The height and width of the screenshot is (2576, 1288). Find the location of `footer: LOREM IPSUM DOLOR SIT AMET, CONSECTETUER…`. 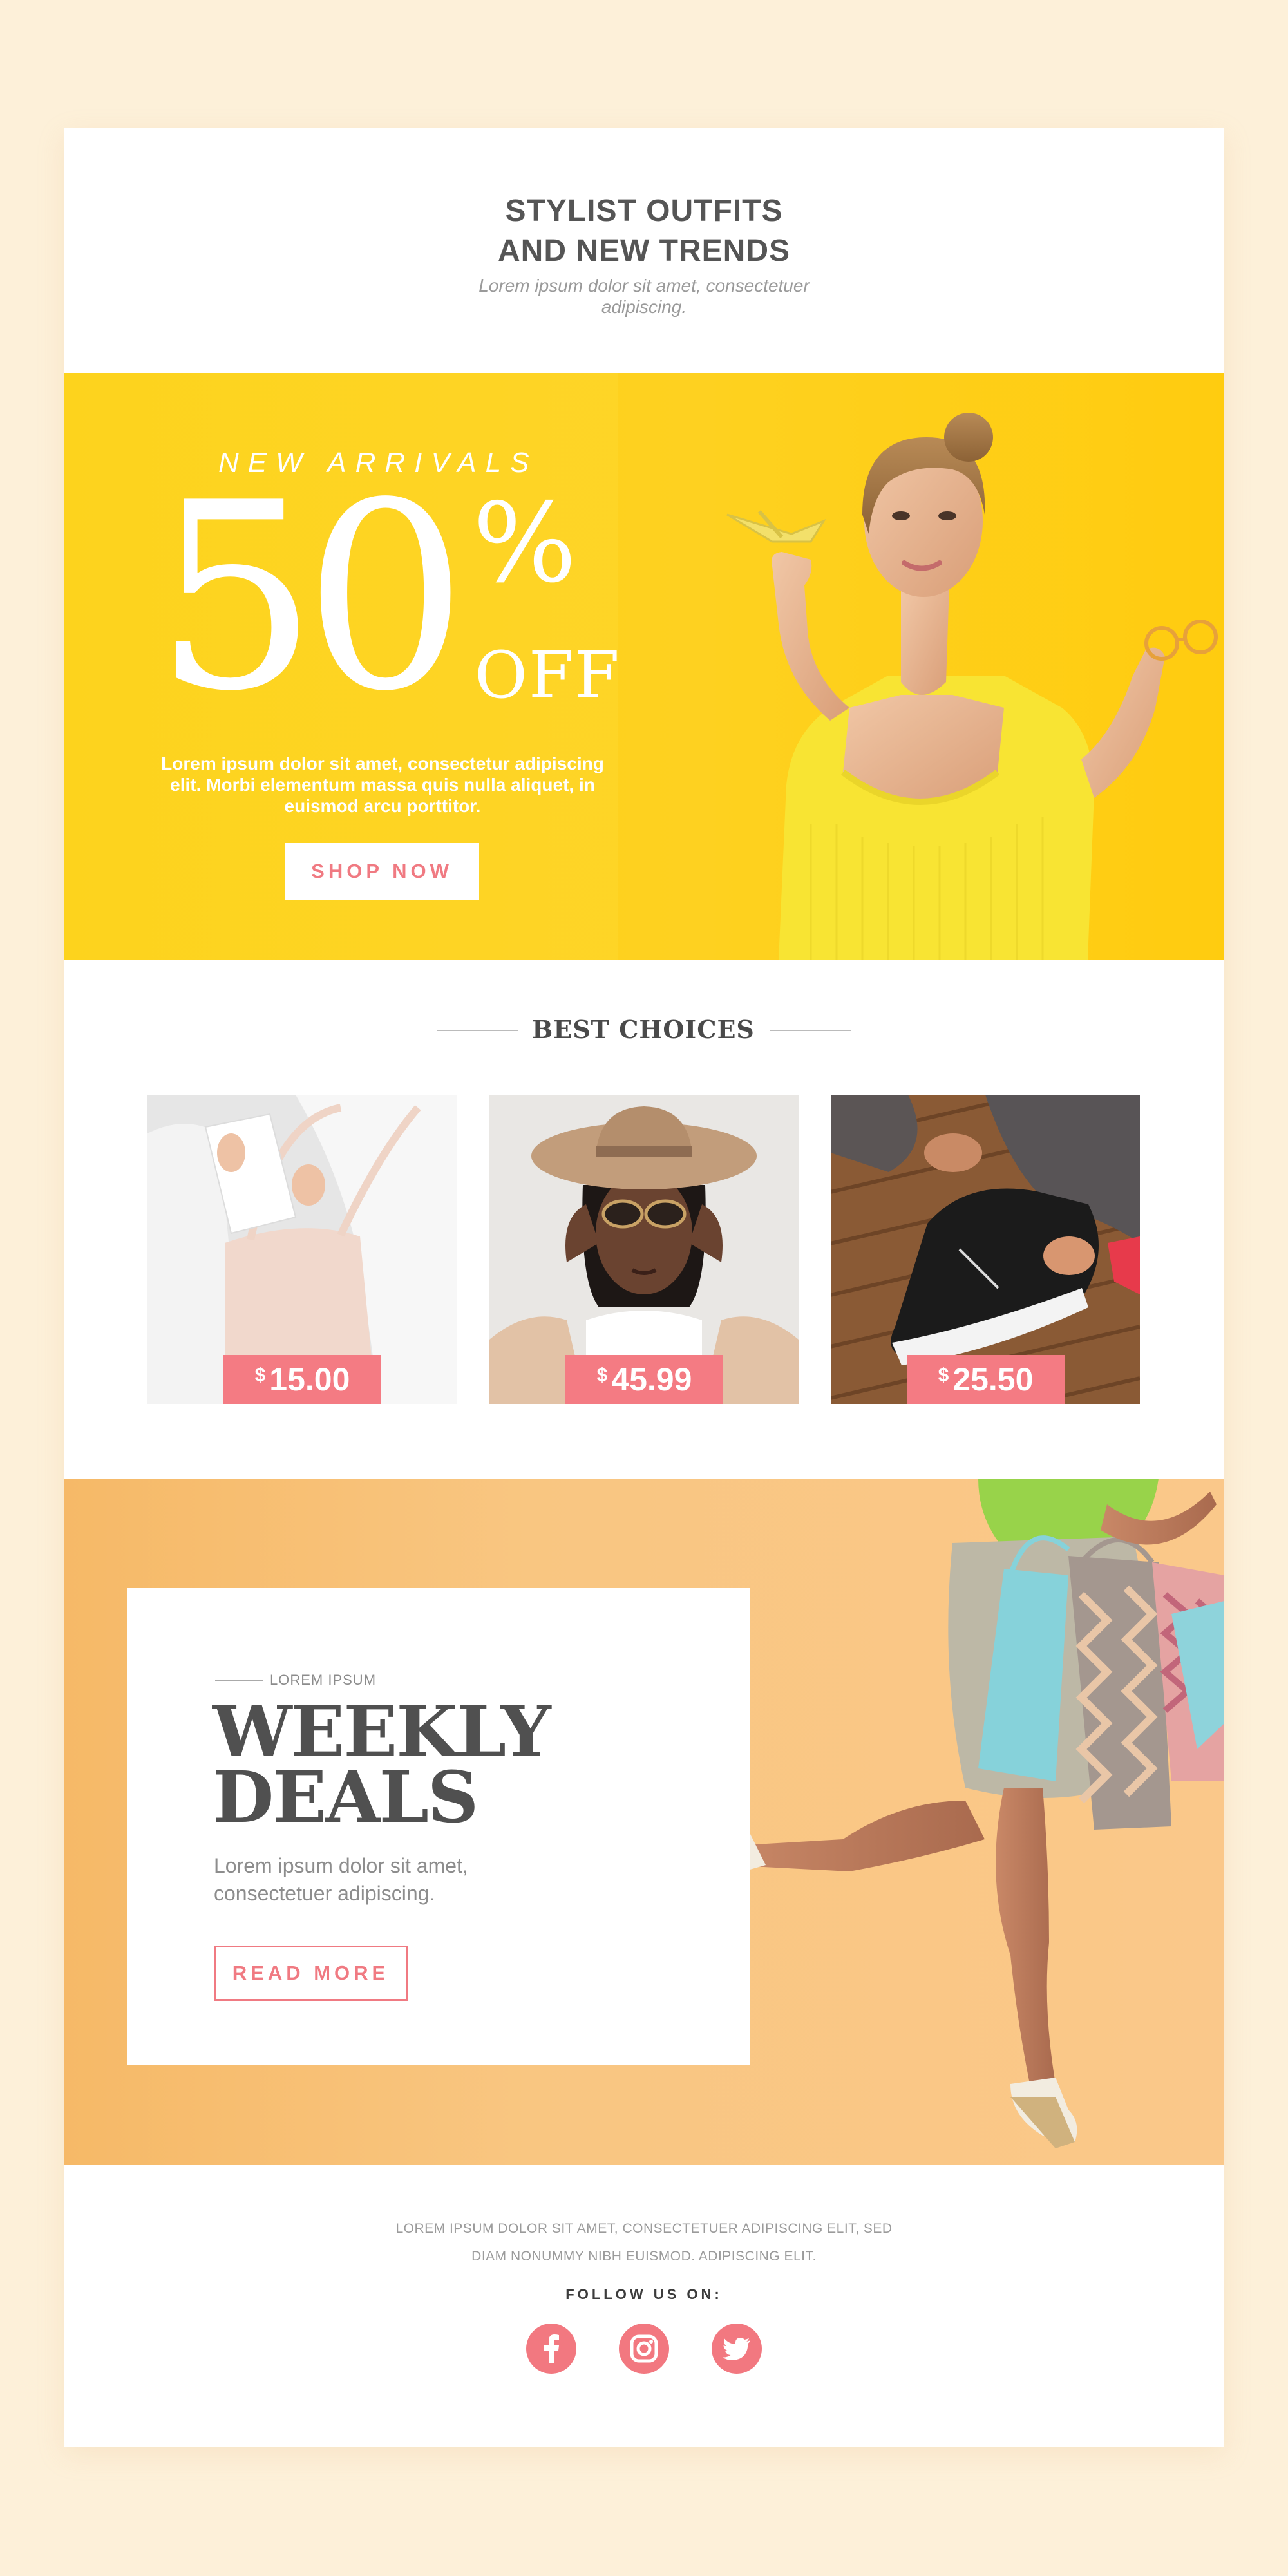

footer: LOREM IPSUM DOLOR SIT AMET, CONSECTETUER… is located at coordinates (644, 2306).